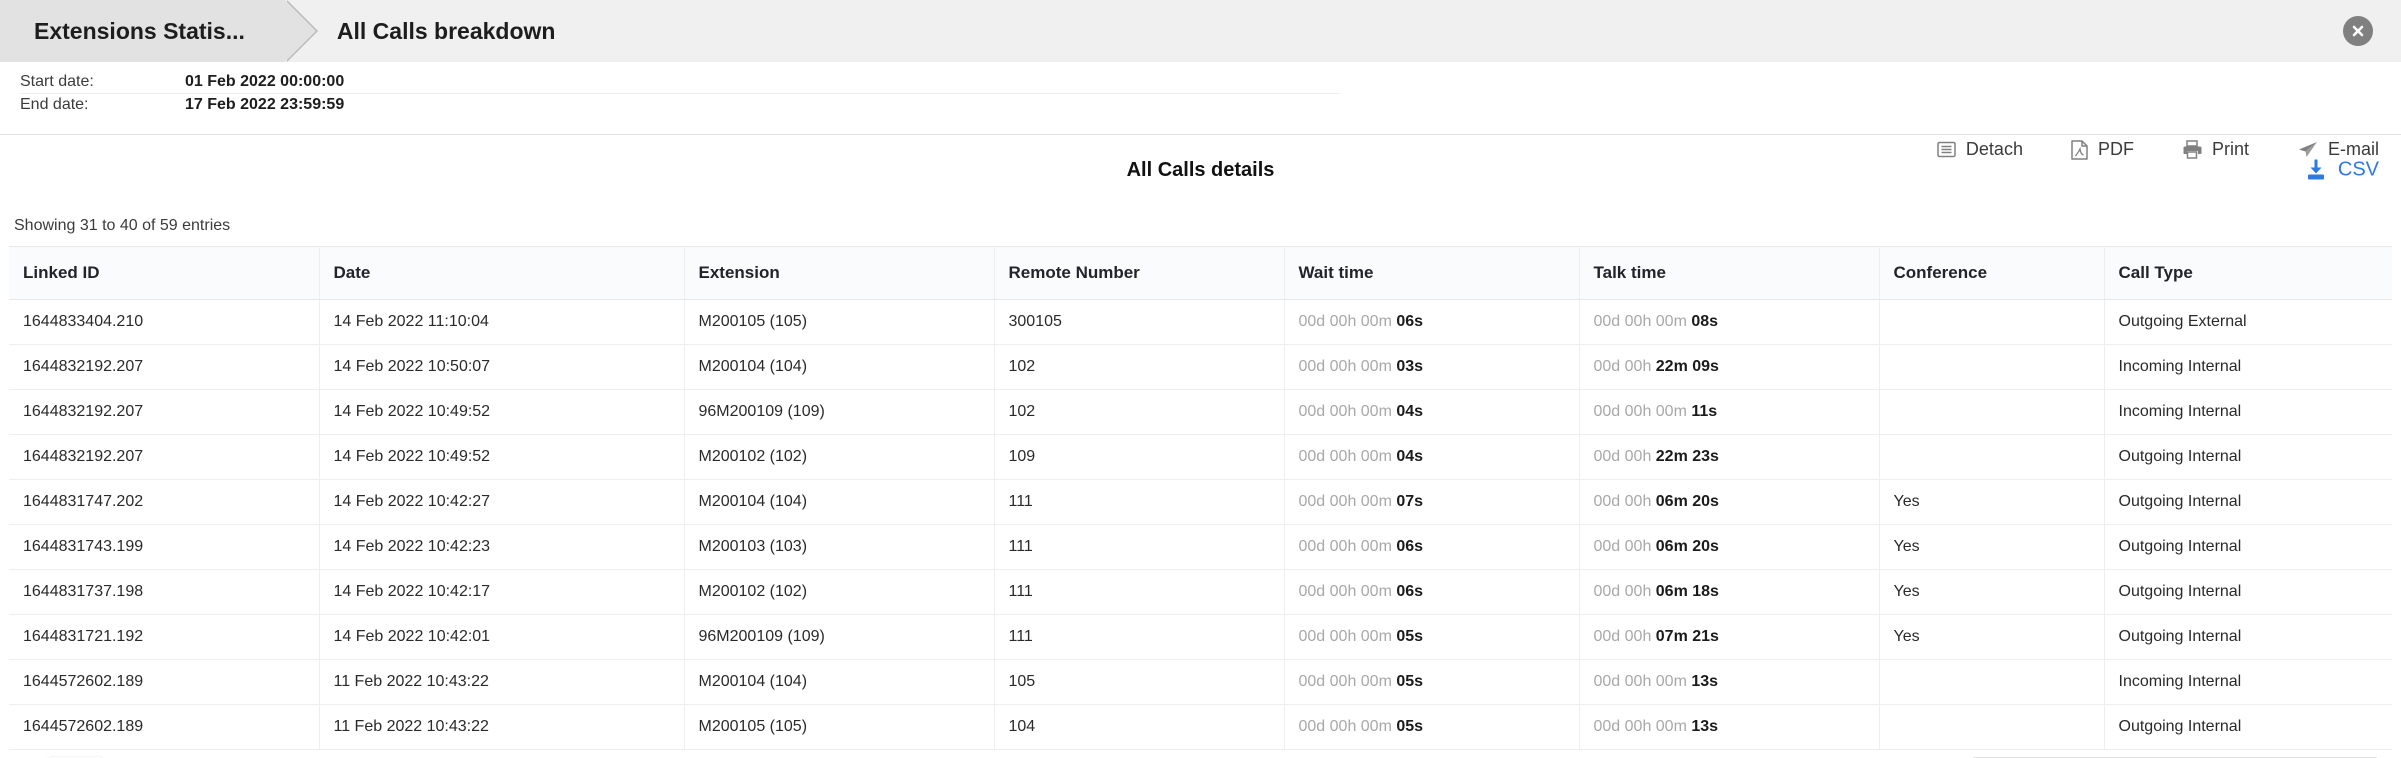 Image resolution: width=2401 pixels, height=758 pixels. Describe the element at coordinates (1729, 457) in the screenshot. I see `cell-talk-time: 00d 00h 22m 23s` at that location.